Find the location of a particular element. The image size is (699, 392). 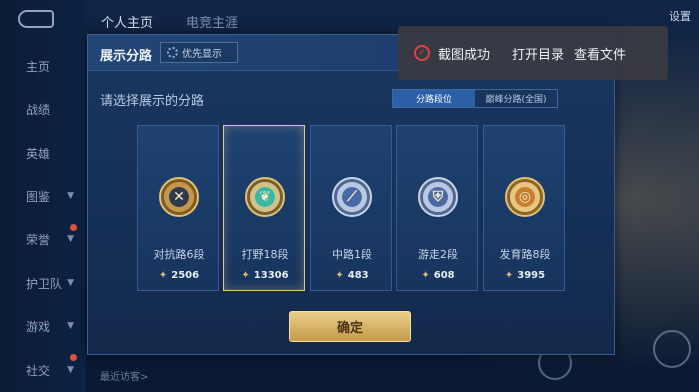

lane-card-jungle: ❦ 打野18段 ✦ 13306 is located at coordinates (264, 208).